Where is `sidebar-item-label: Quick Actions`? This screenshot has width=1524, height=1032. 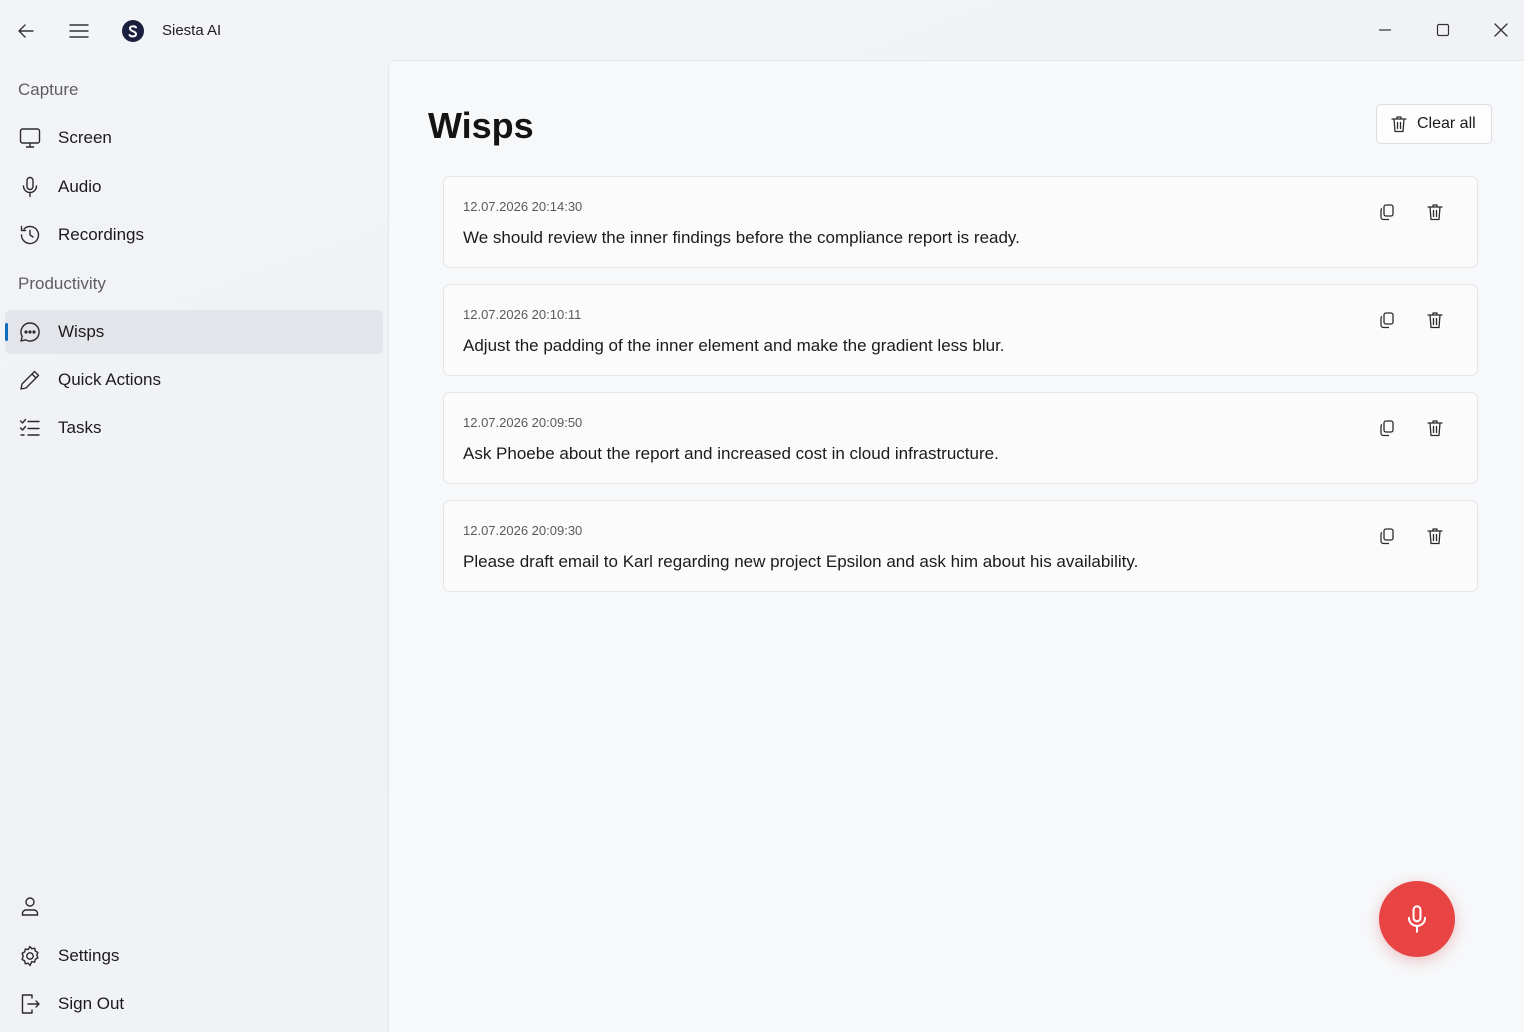
sidebar-item-label: Quick Actions is located at coordinates (109, 379).